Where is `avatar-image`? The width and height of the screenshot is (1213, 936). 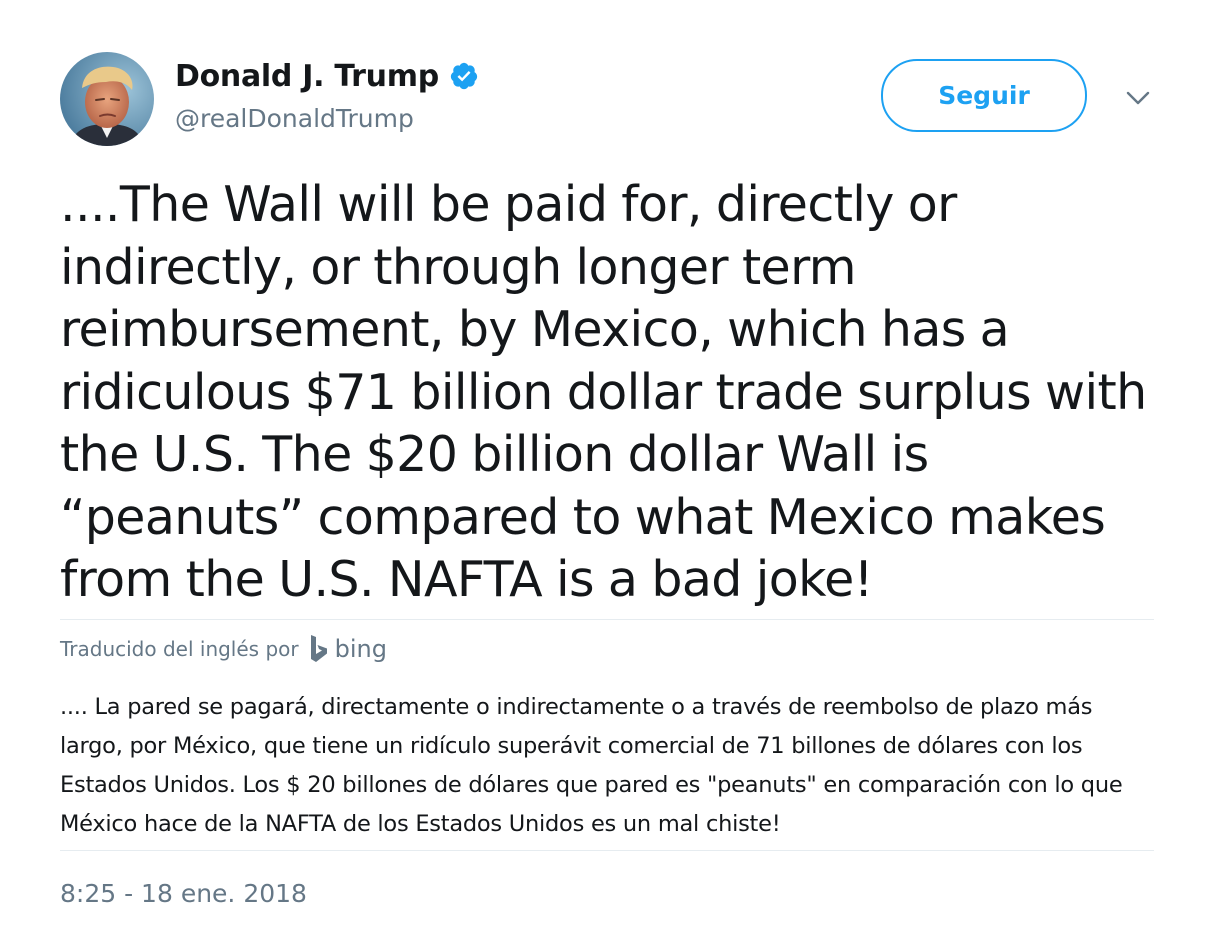
avatar-image is located at coordinates (107, 99).